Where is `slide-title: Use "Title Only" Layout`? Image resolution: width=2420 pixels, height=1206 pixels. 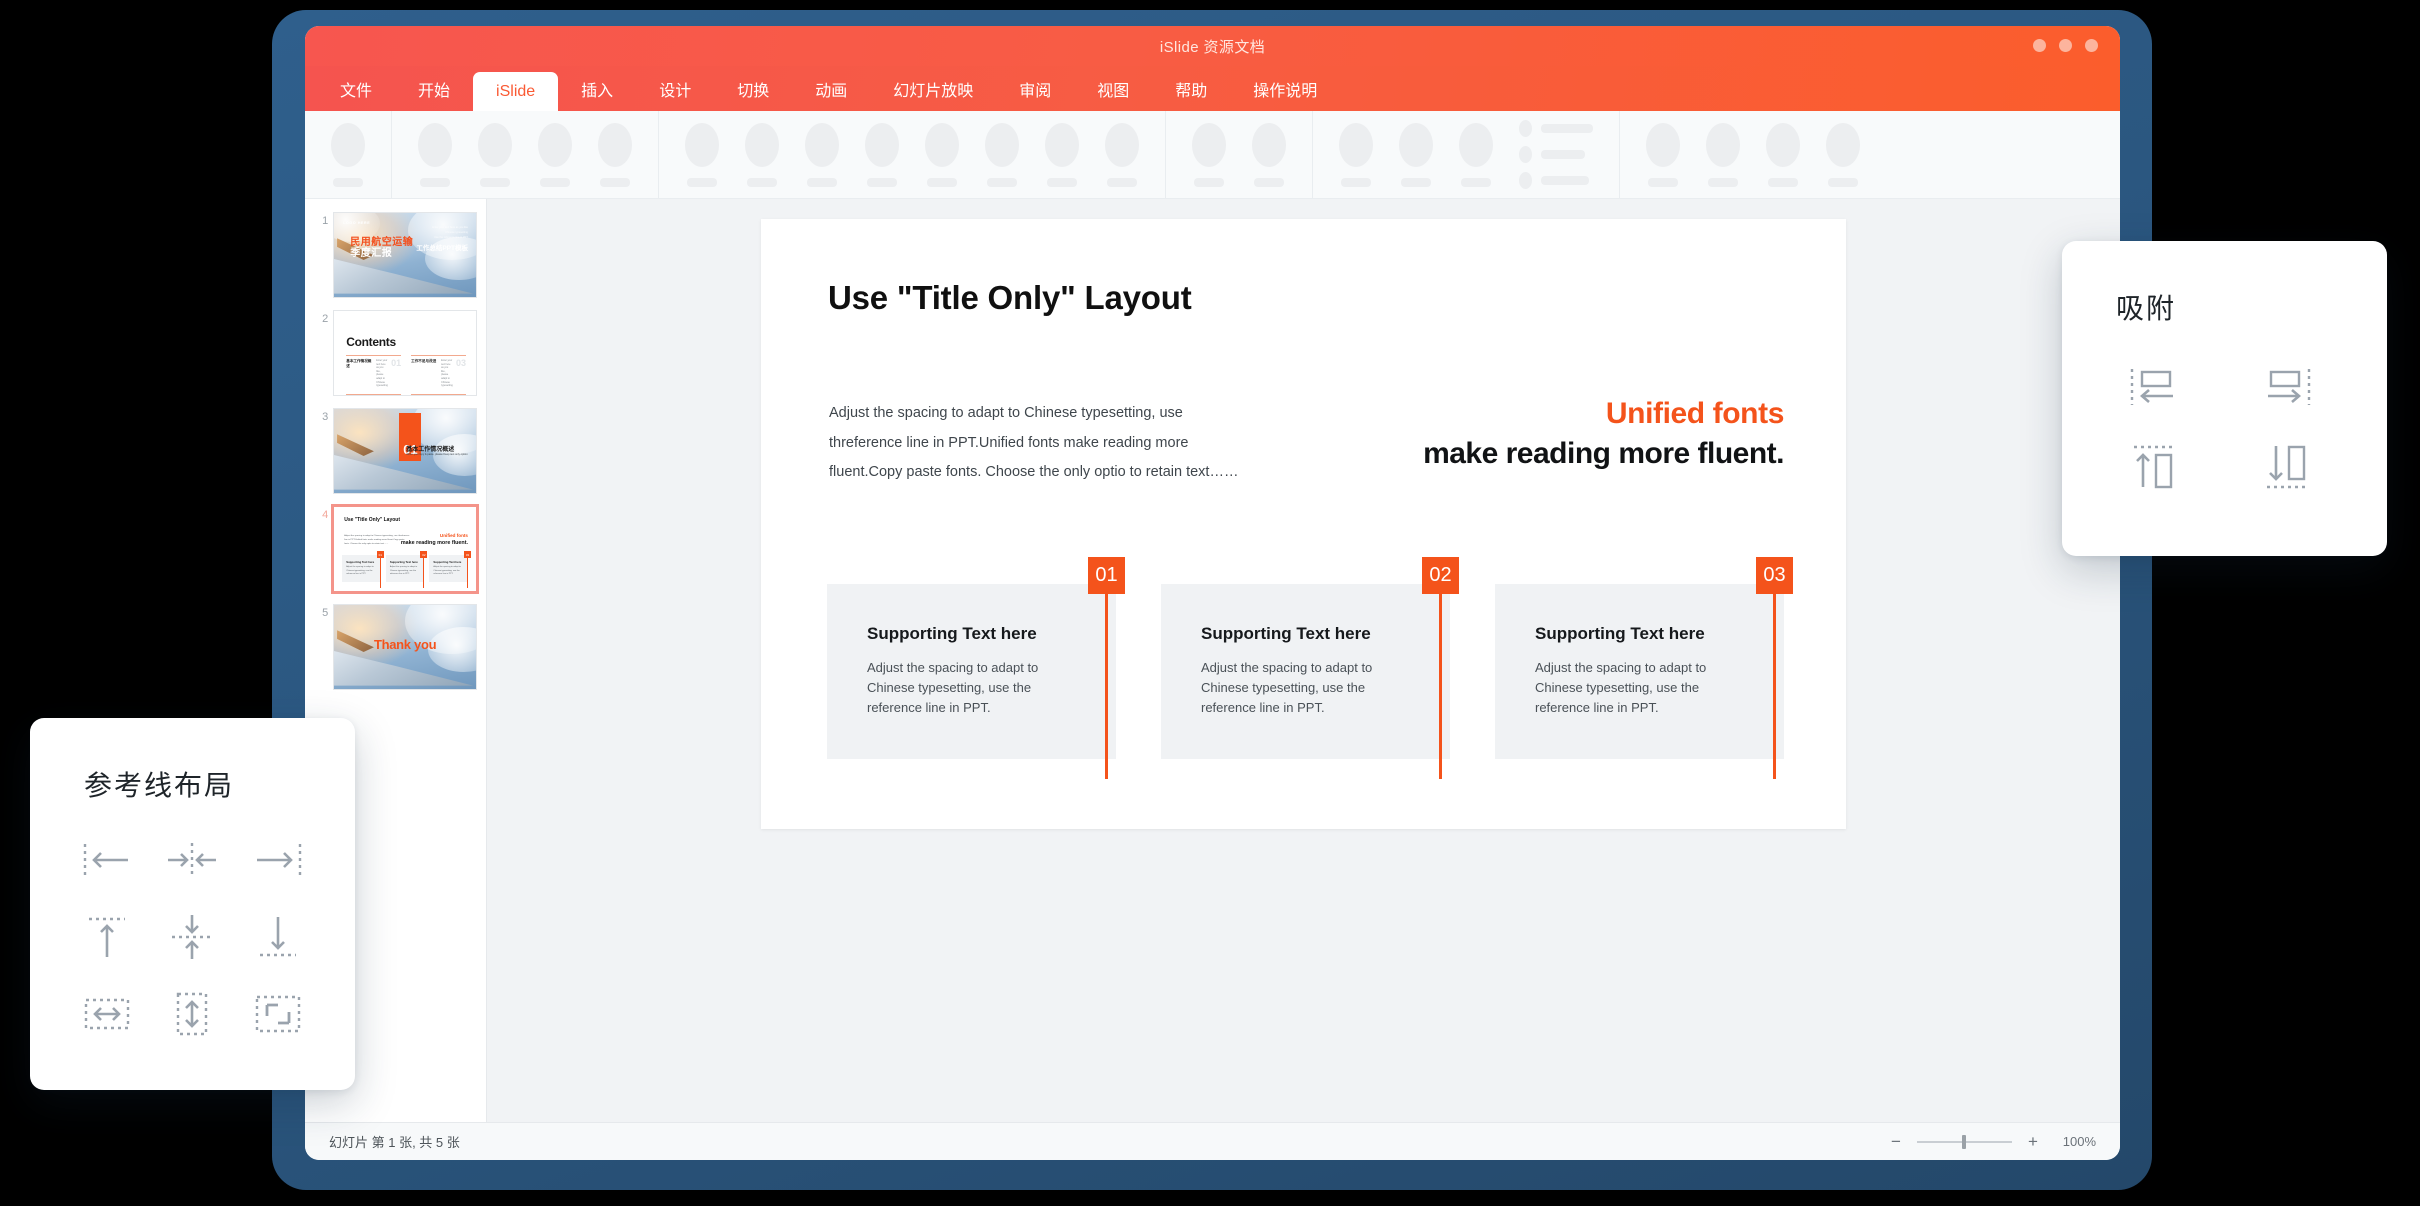 slide-title: Use "Title Only" Layout is located at coordinates (1010, 298).